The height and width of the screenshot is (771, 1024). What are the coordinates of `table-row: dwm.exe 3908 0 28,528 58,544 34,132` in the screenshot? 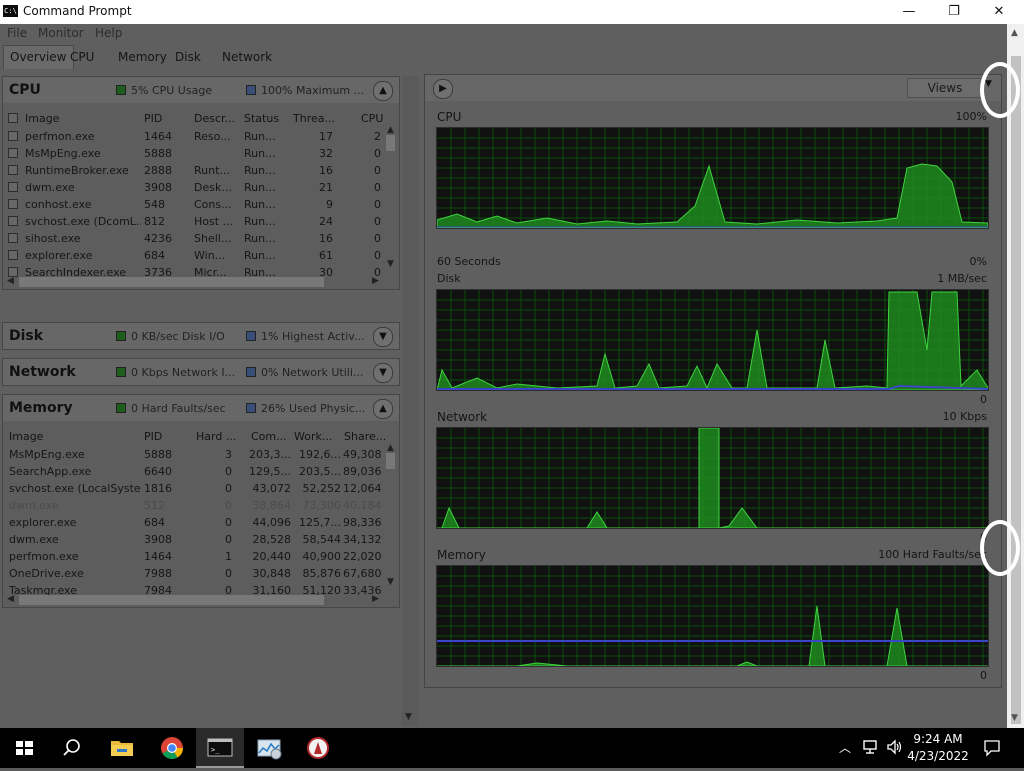 It's located at (193, 539).